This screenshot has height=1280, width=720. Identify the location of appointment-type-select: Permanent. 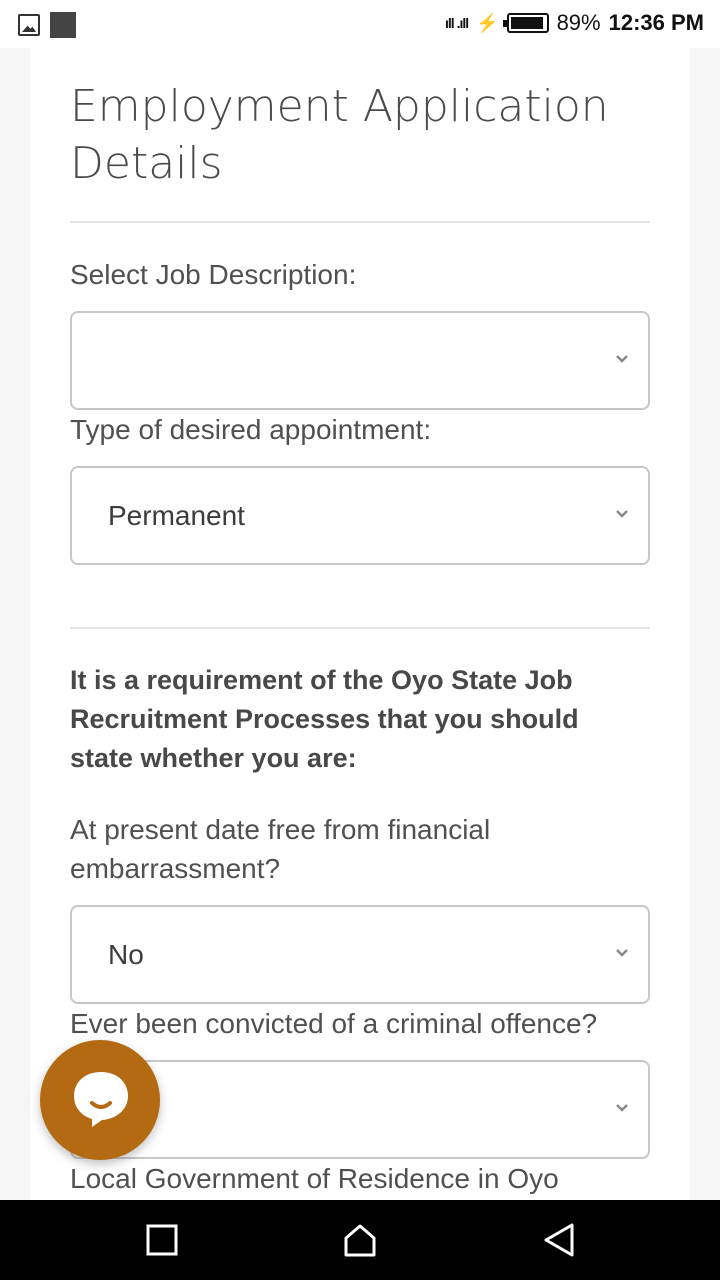
(360, 515).